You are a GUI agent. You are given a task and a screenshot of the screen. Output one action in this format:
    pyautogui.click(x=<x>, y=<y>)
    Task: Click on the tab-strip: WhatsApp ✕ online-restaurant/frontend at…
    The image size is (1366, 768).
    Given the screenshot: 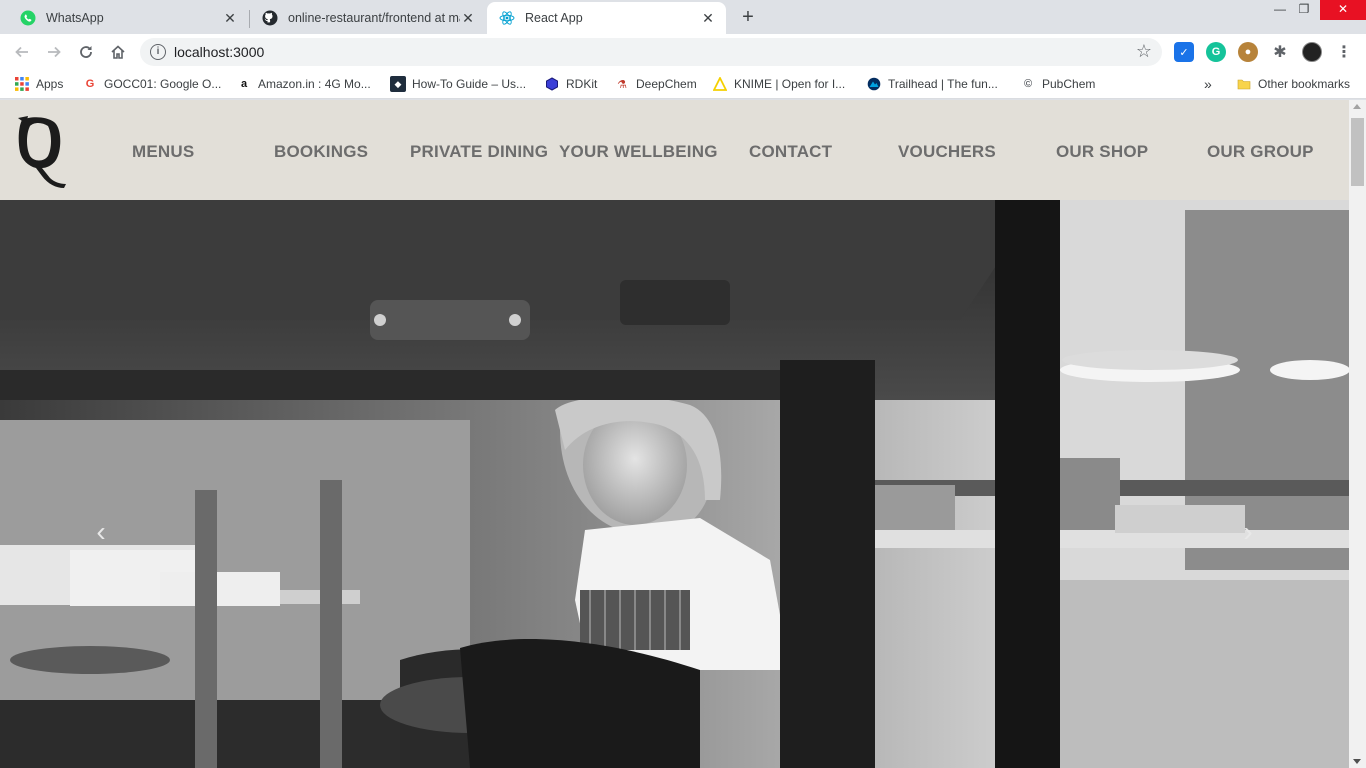 What is the action you would take?
    pyautogui.click(x=683, y=17)
    